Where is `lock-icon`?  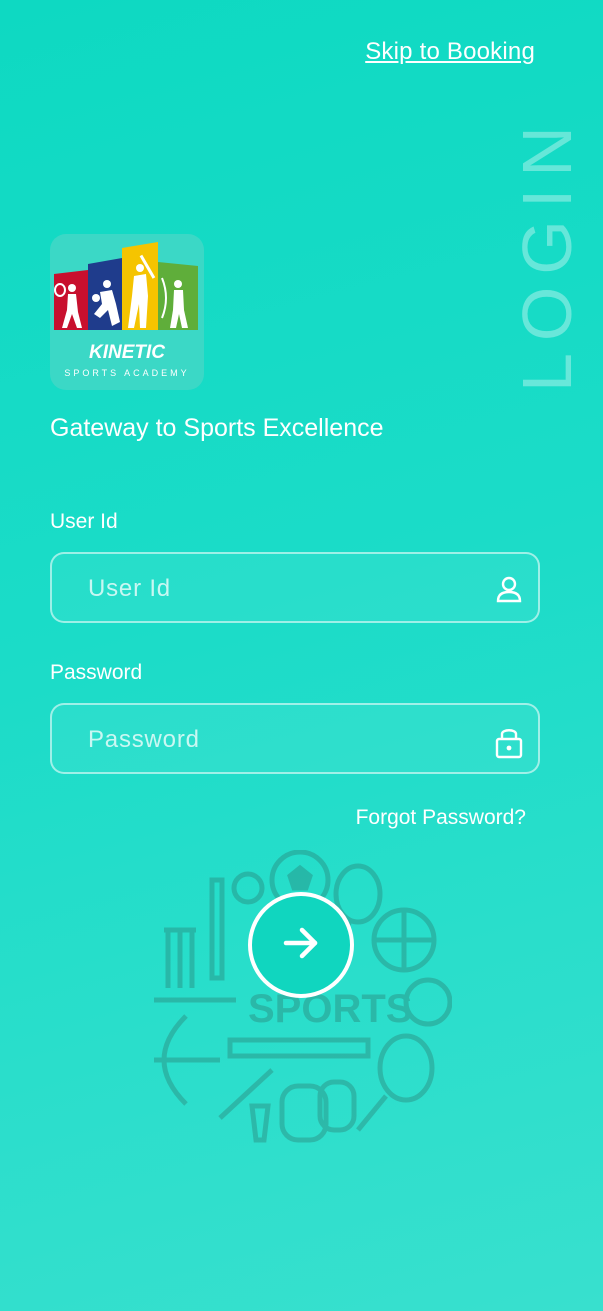
lock-icon is located at coordinates (509, 742).